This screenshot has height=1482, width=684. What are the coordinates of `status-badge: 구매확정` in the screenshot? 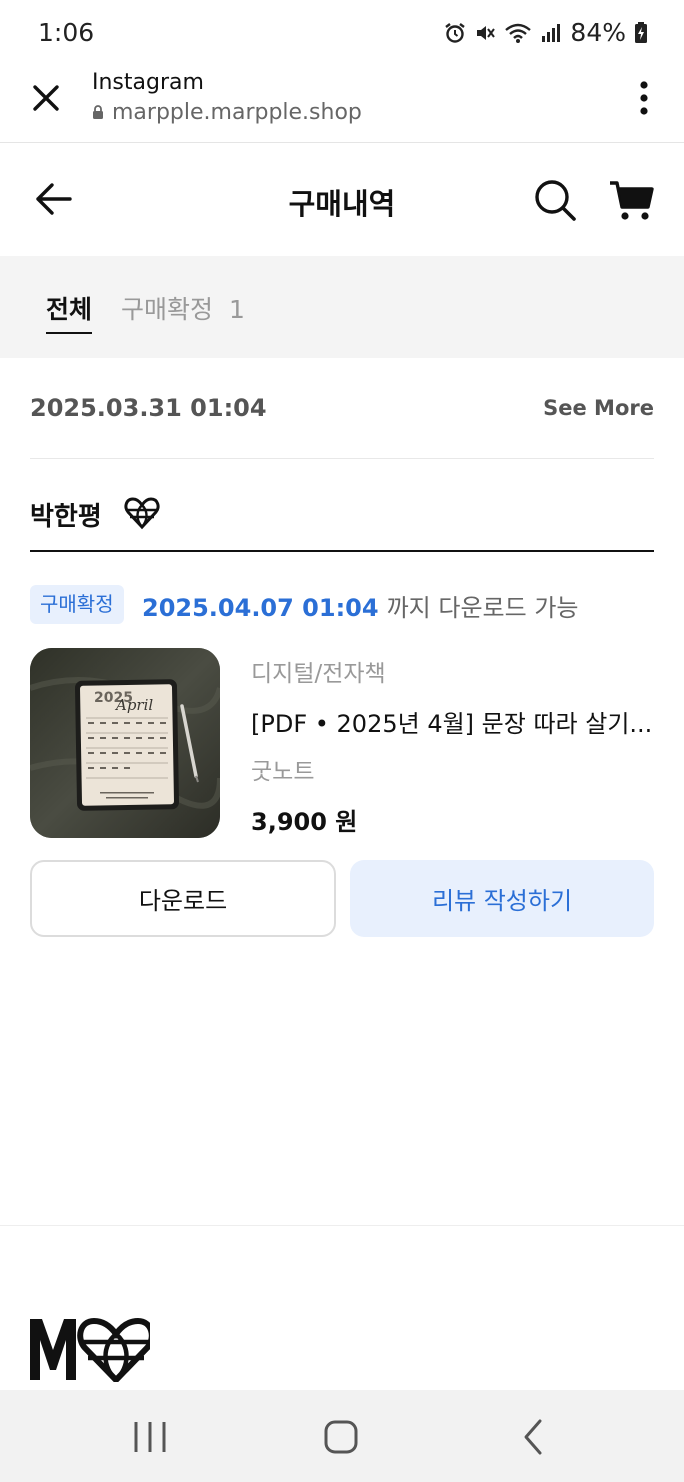 It's located at (77, 604).